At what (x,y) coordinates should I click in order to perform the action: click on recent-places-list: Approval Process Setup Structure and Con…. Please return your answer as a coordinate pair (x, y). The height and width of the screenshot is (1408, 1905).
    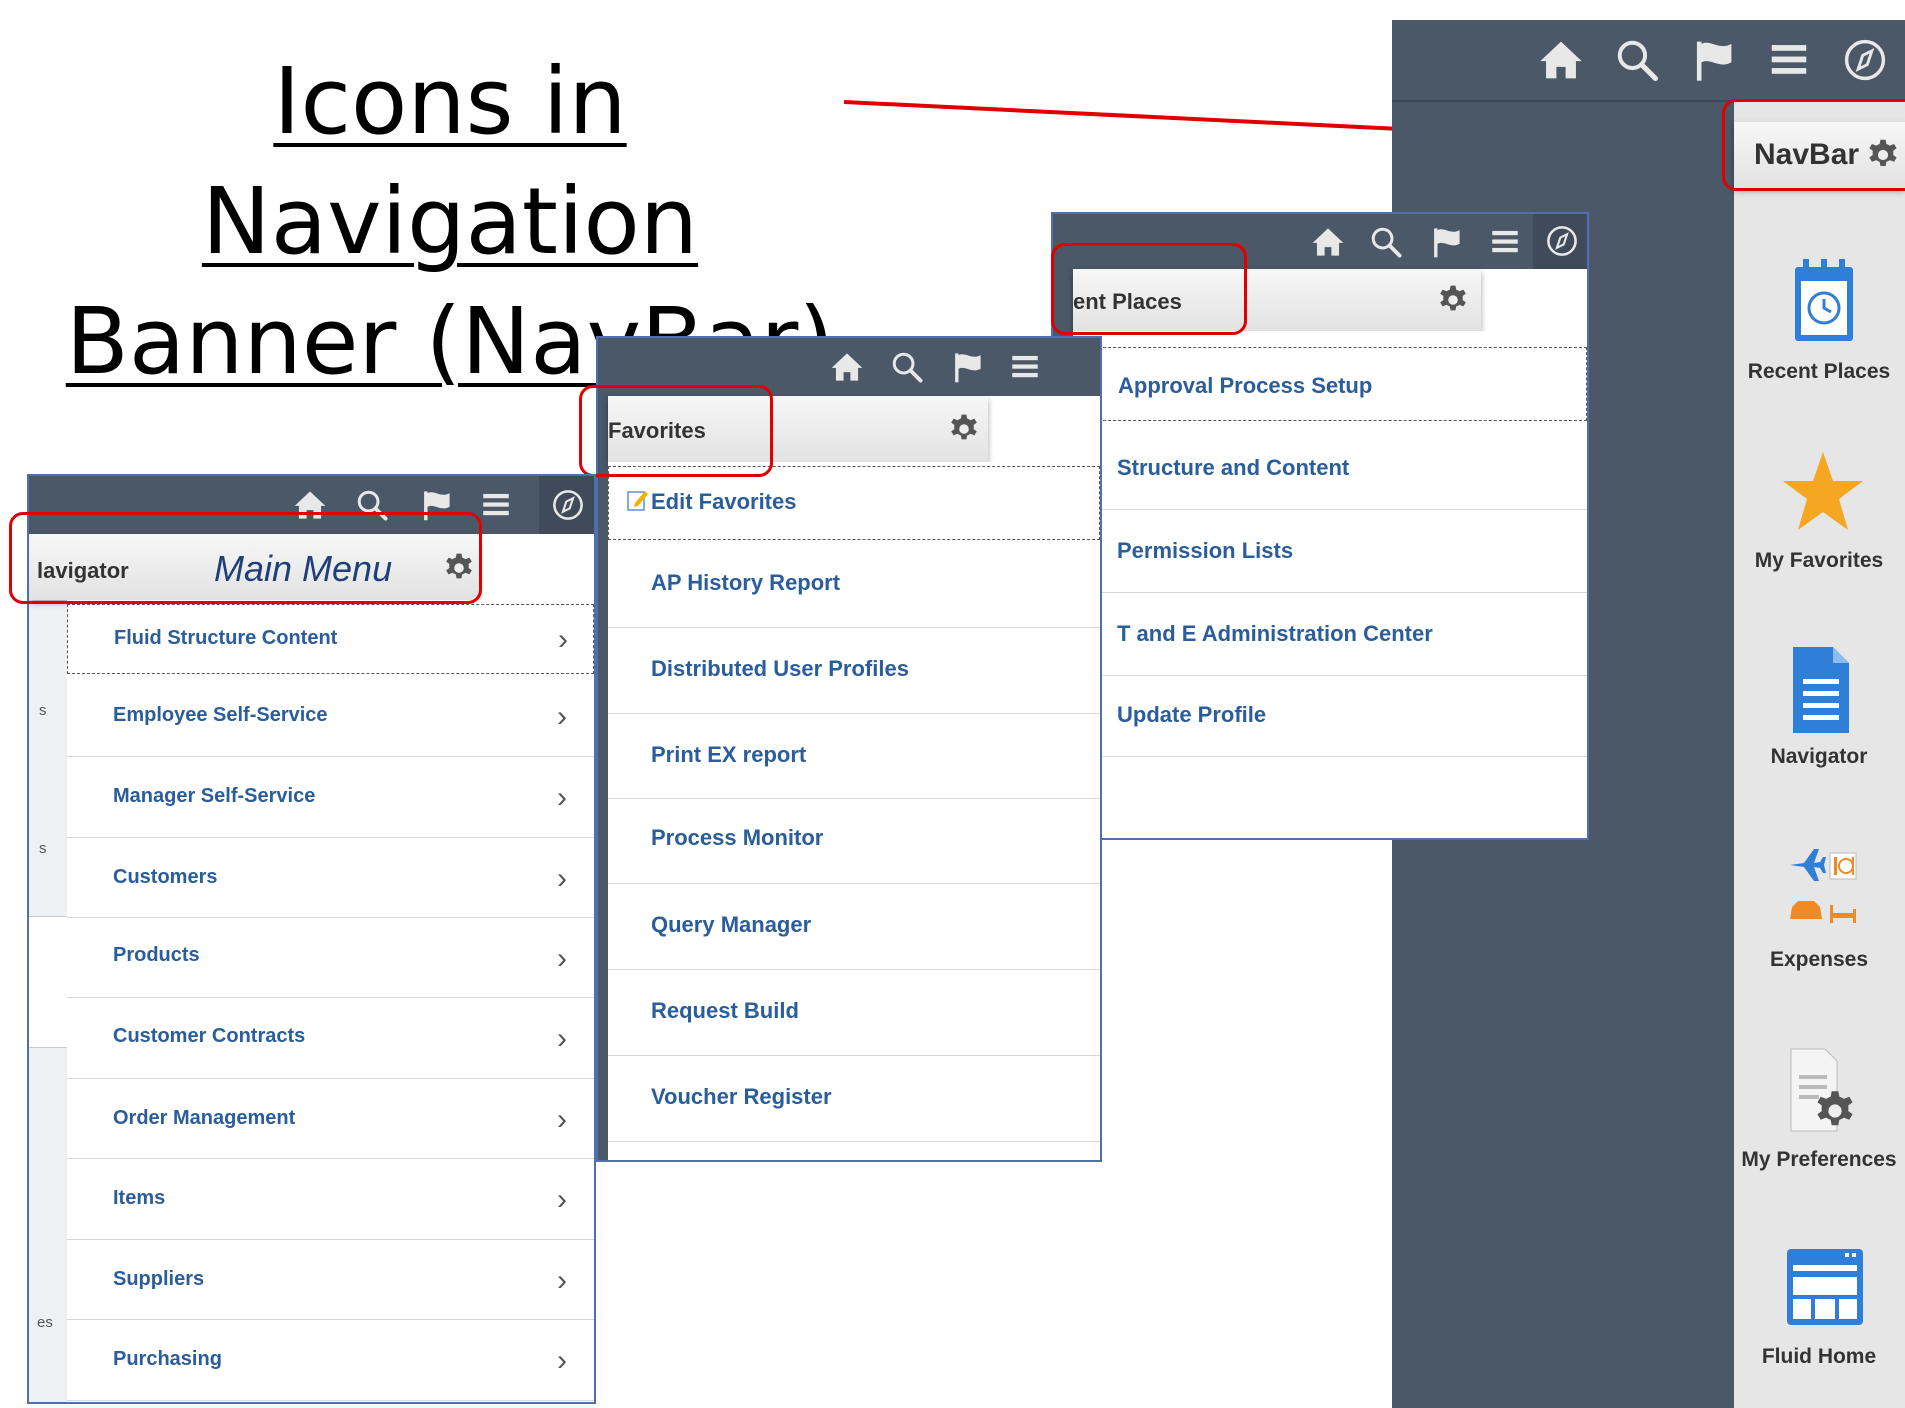
    Looking at the image, I should click on (1330, 584).